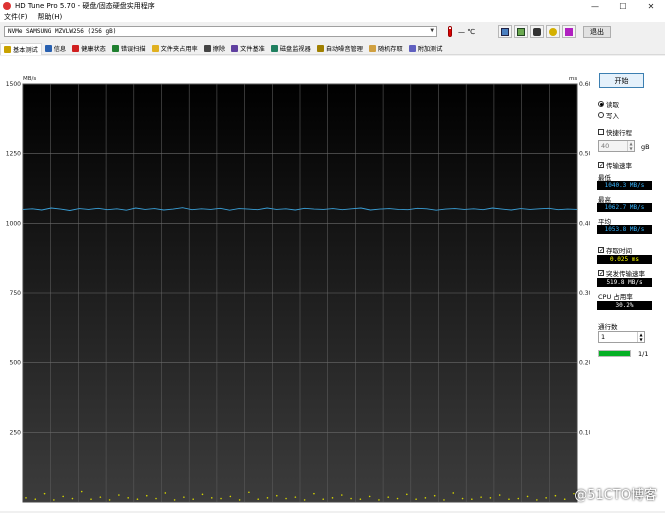 Image resolution: width=665 pixels, height=513 pixels. What do you see at coordinates (584, 363) in the screenshot?
I see `y2-tick-label: 0.20` at bounding box center [584, 363].